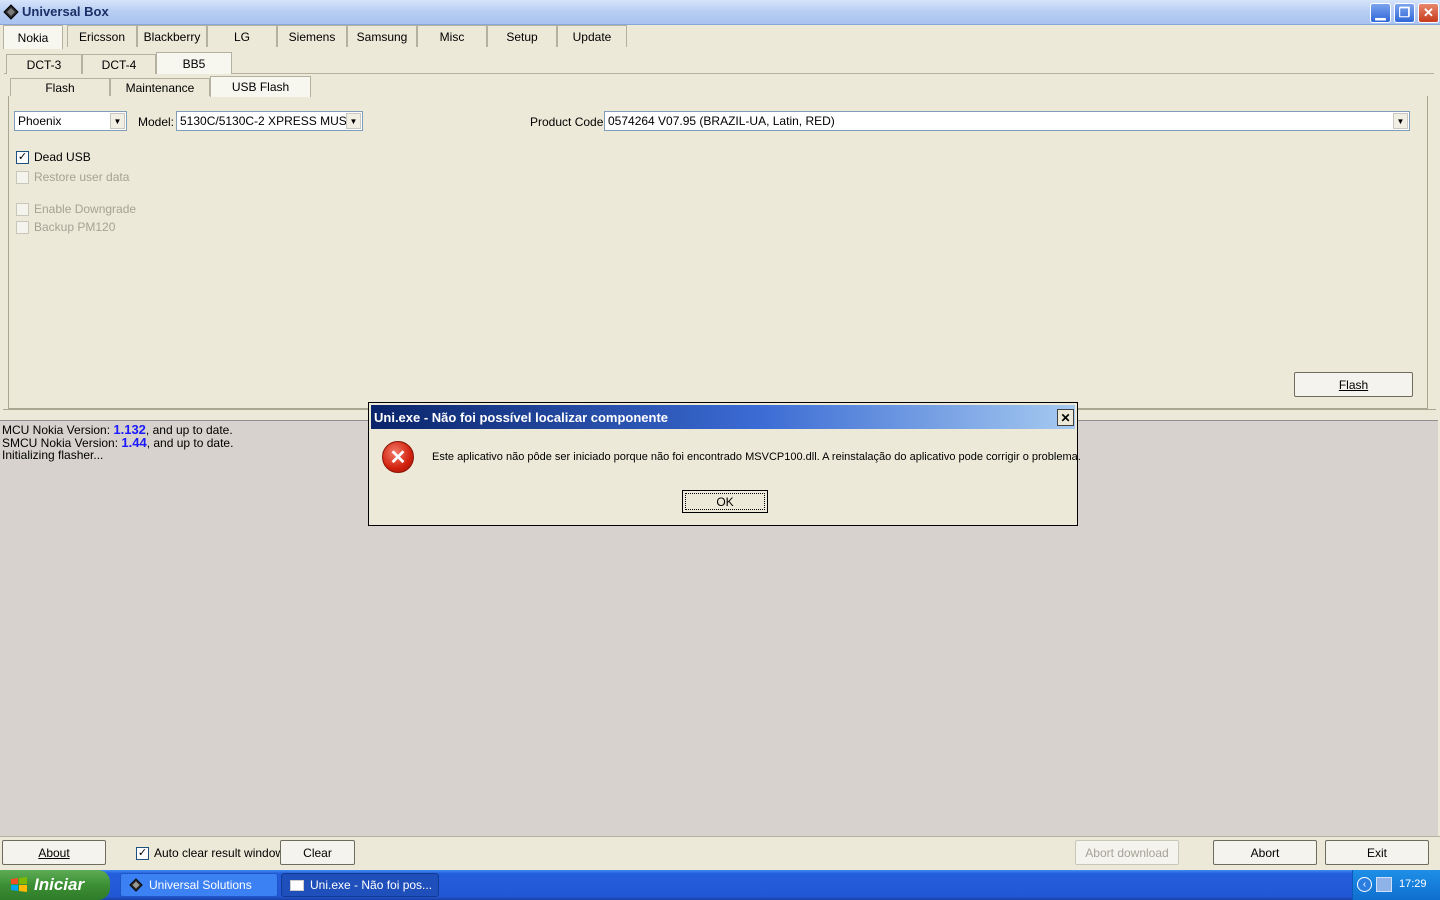 The width and height of the screenshot is (1440, 900). Describe the element at coordinates (22, 177) in the screenshot. I see `restore-user-data-checkbox` at that location.